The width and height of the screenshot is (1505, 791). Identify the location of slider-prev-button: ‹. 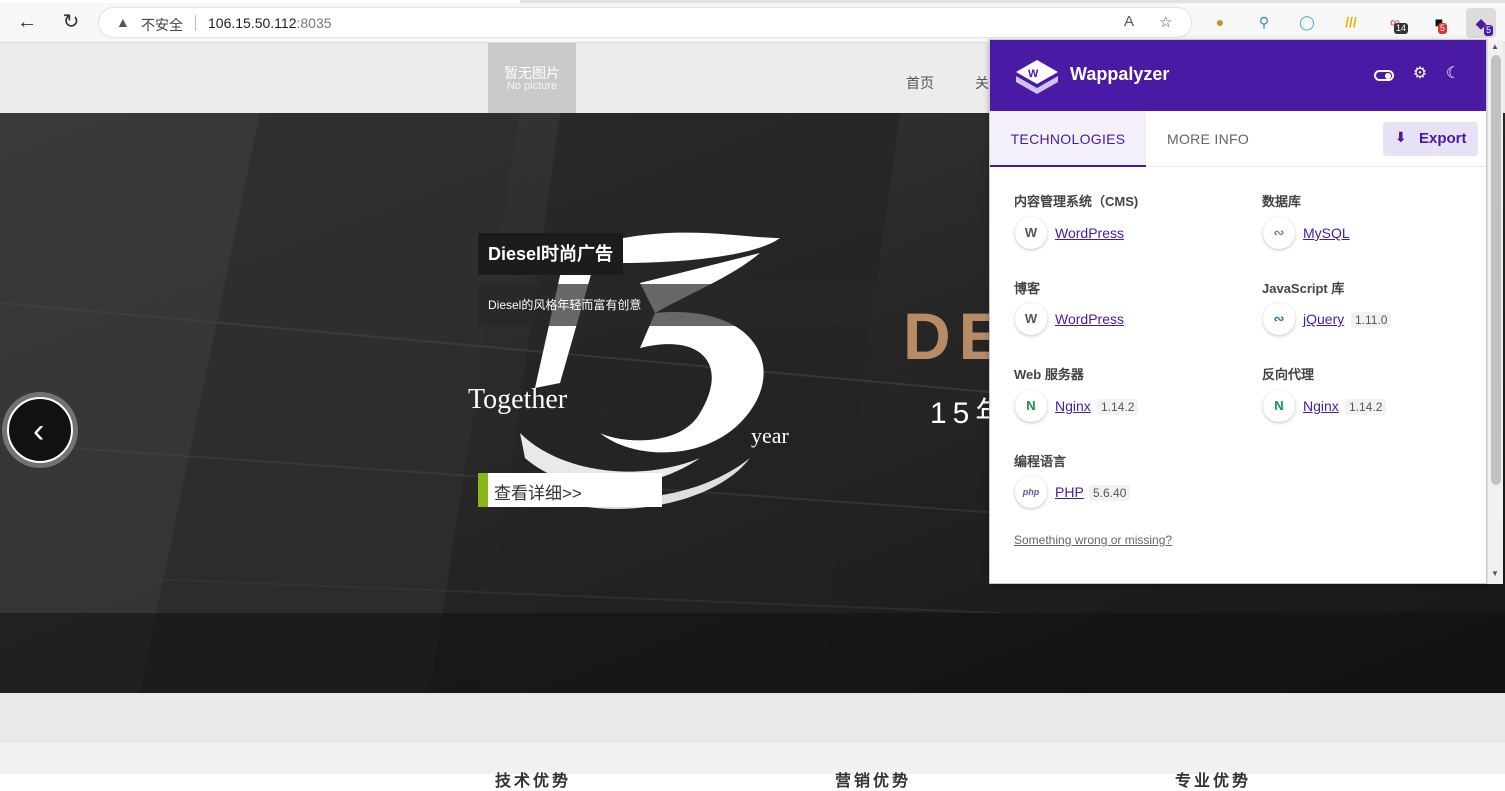
(40, 430).